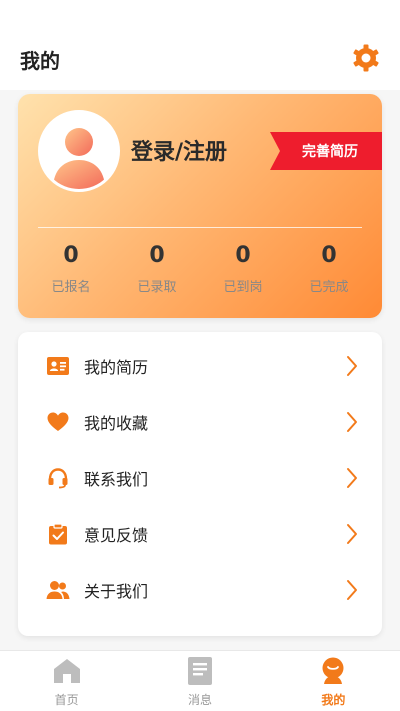 The height and width of the screenshot is (711, 400). Describe the element at coordinates (116, 423) in the screenshot. I see `menu-label: 我的收藏` at that location.